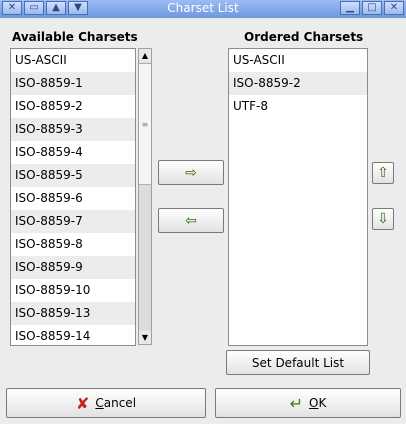 This screenshot has height=424, width=406. Describe the element at coordinates (73, 290) in the screenshot. I see `list-item: ISO-8859-10` at that location.